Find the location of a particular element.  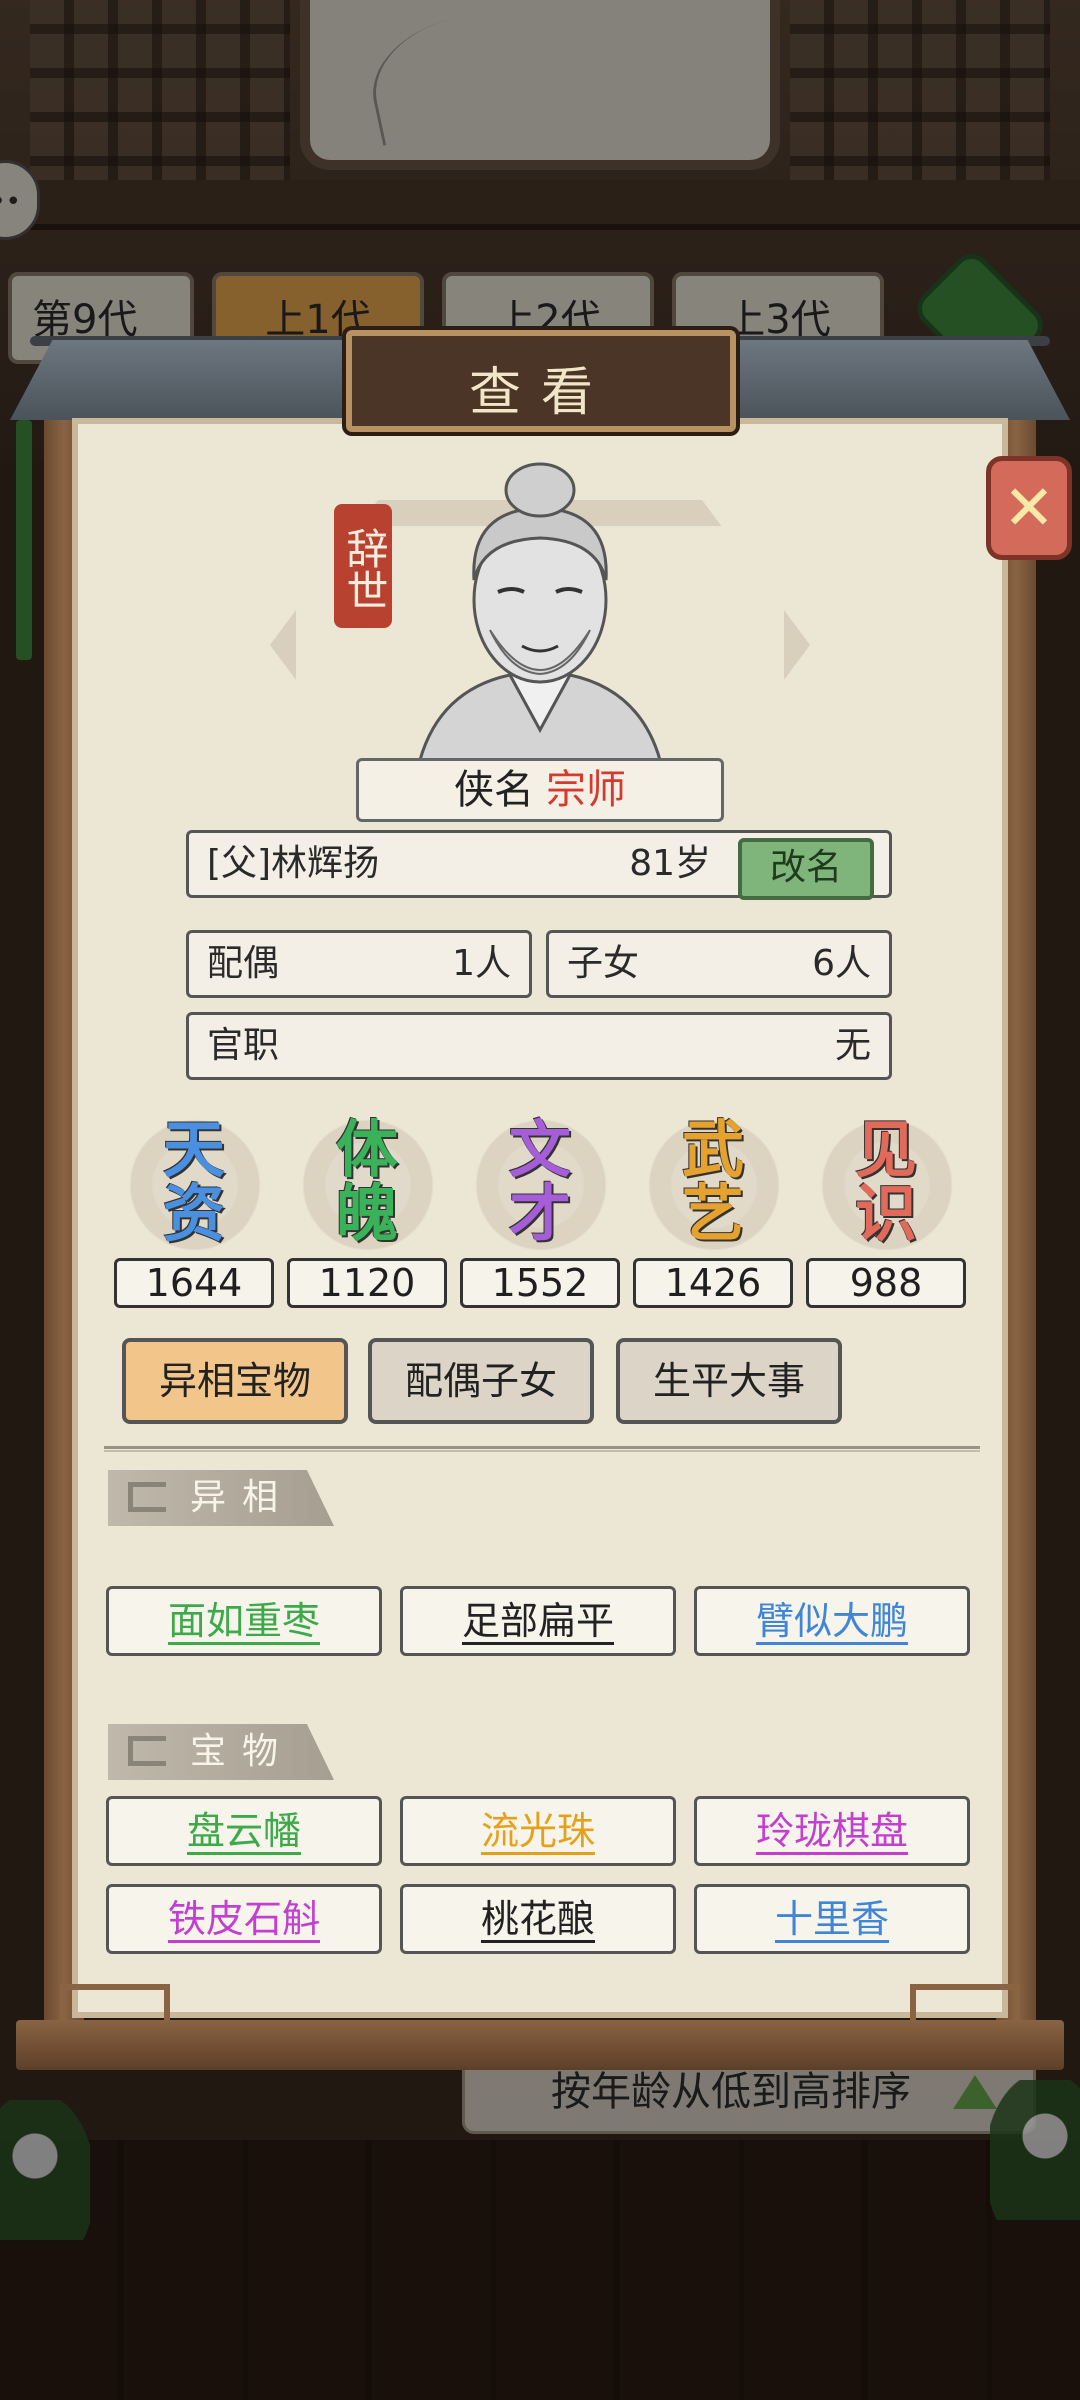

dialog-title-plaque: 查看 is located at coordinates (541, 381).